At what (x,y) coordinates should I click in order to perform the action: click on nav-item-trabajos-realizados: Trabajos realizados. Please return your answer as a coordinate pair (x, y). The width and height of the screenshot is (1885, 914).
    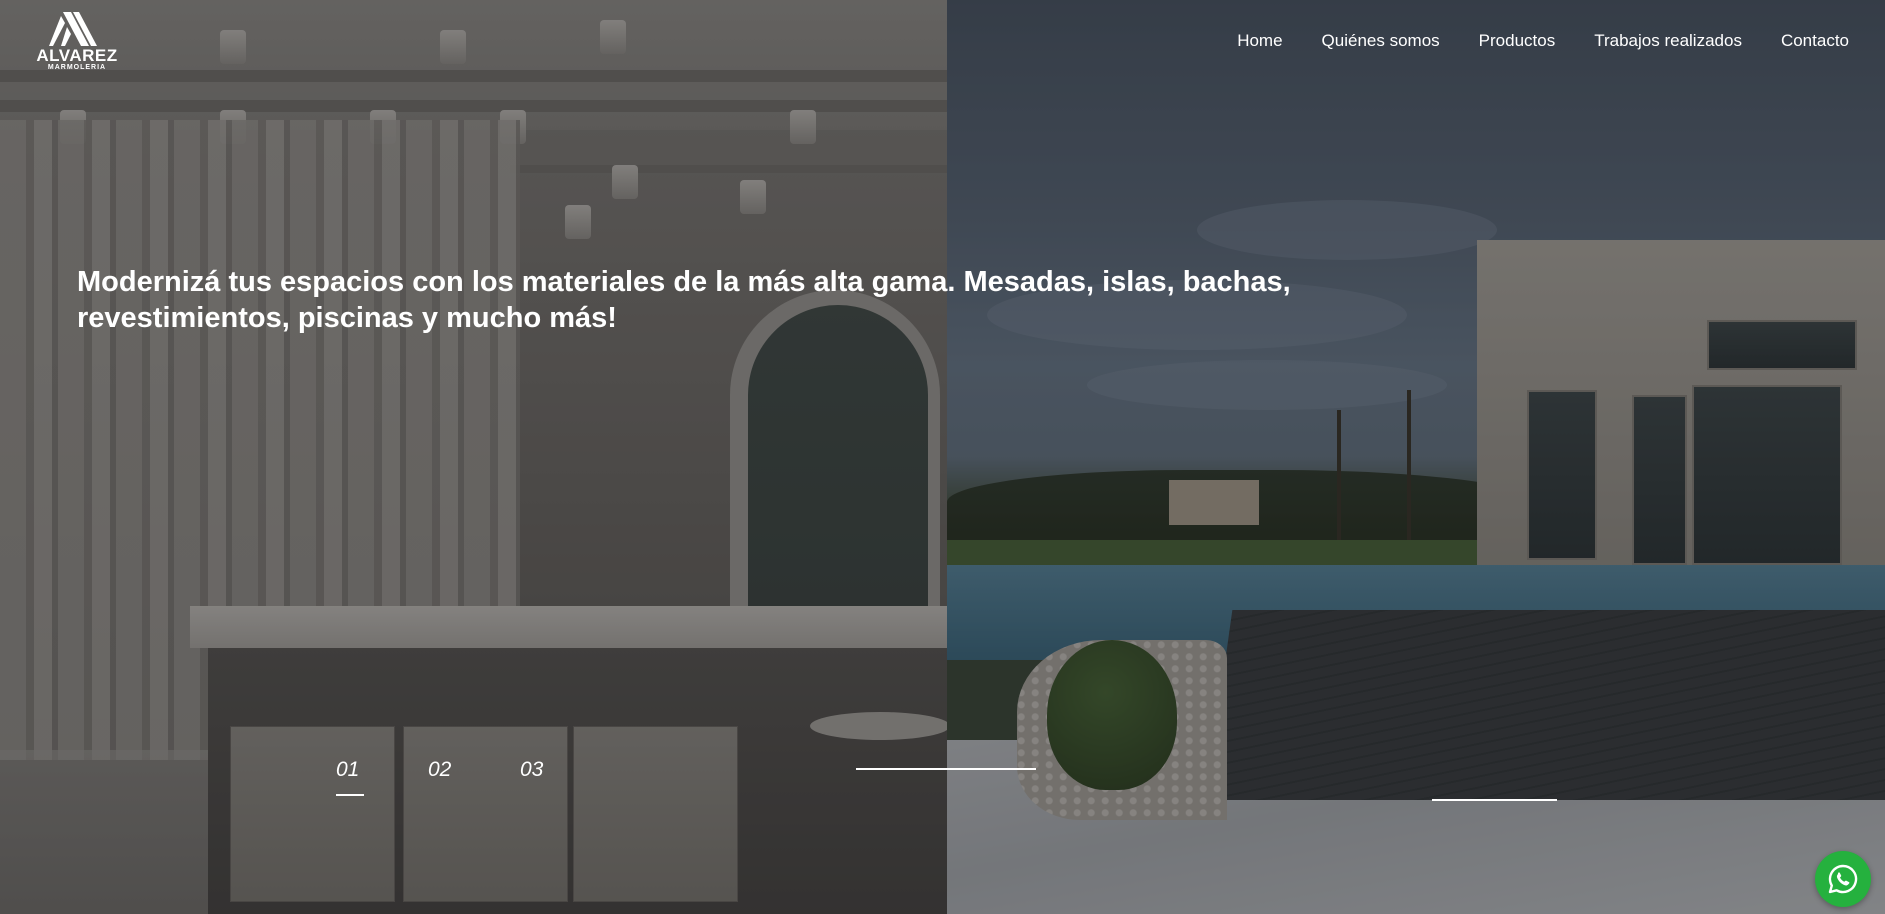
    Looking at the image, I should click on (1668, 41).